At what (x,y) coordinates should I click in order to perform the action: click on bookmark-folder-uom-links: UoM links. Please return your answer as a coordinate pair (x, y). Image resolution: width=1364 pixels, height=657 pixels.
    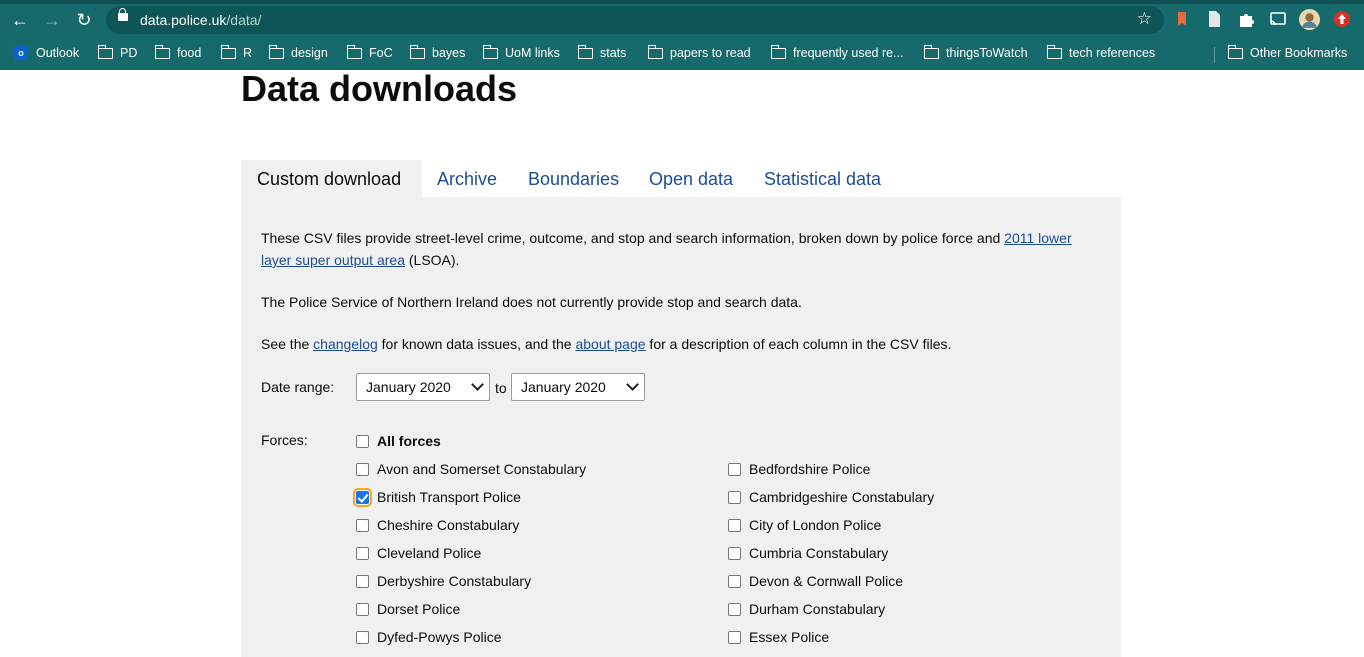
    Looking at the image, I should click on (521, 52).